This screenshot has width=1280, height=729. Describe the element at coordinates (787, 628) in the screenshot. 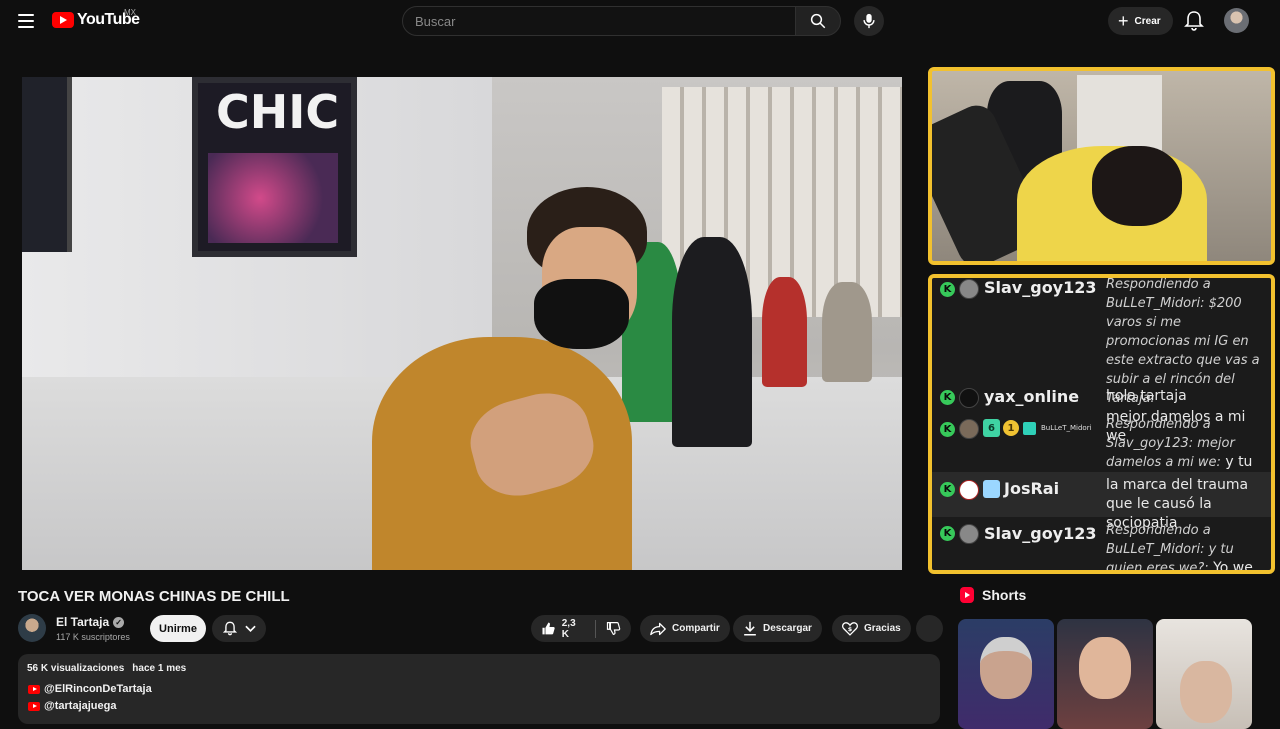

I see `download-label: Descargar` at that location.